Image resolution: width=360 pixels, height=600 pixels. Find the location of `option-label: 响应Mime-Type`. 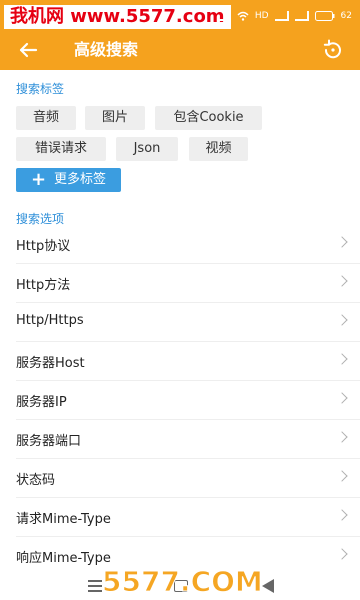

option-label: 响应Mime-Type is located at coordinates (63, 558).